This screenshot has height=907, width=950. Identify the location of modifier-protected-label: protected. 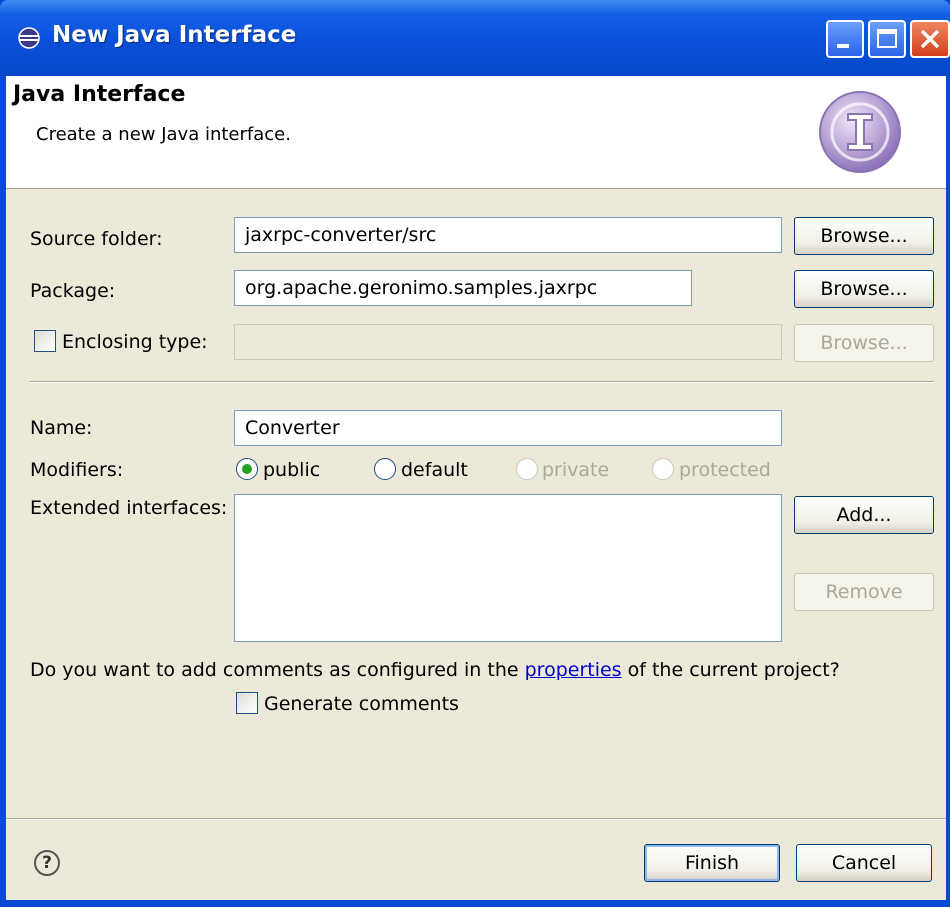
(725, 470).